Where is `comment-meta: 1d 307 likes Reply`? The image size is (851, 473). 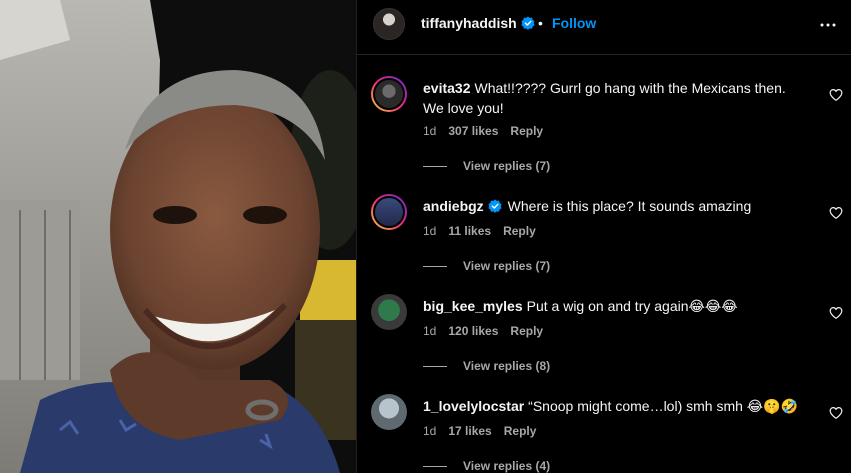 comment-meta: 1d 307 likes Reply is located at coordinates (489, 131).